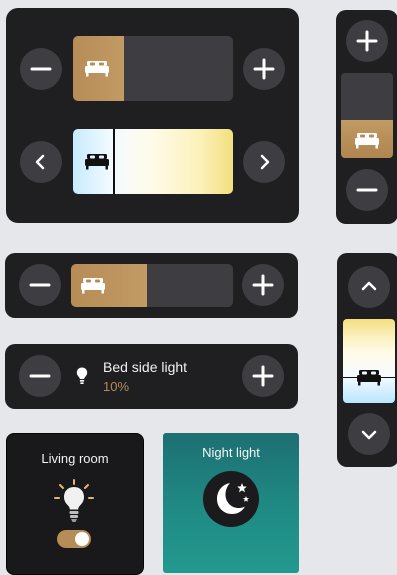 This screenshot has width=397, height=575. I want to click on compact-brightness-card, so click(151, 285).